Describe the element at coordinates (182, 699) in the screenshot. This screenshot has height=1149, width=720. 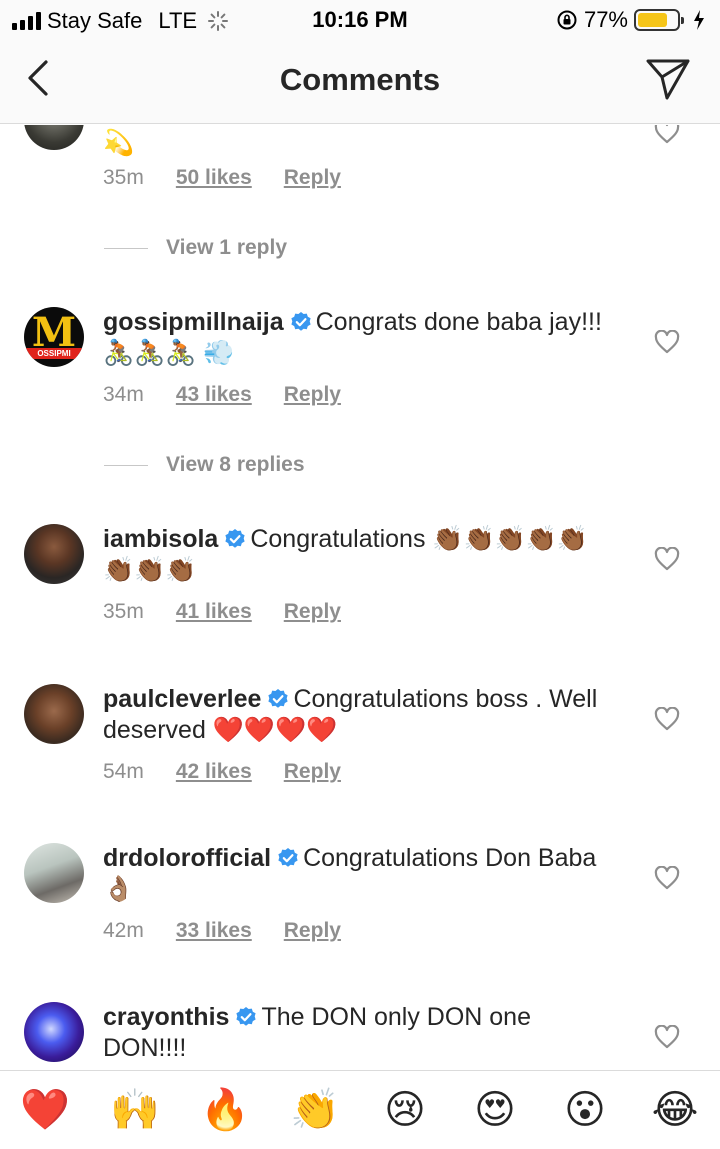
I see `comment-username: paulcleverlee` at that location.